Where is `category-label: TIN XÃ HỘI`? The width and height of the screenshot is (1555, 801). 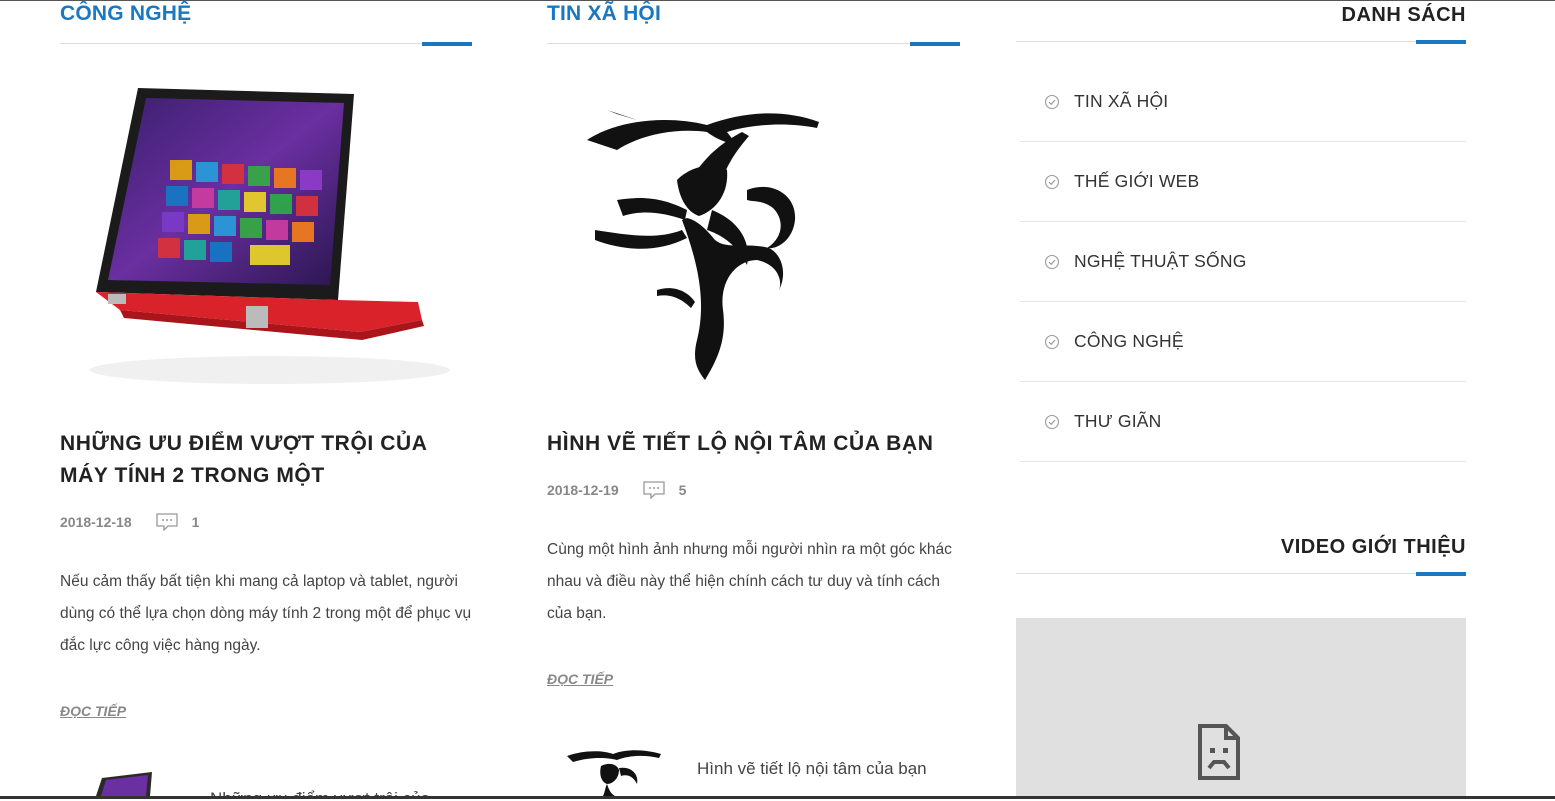
category-label: TIN XÃ HỘI is located at coordinates (1121, 101).